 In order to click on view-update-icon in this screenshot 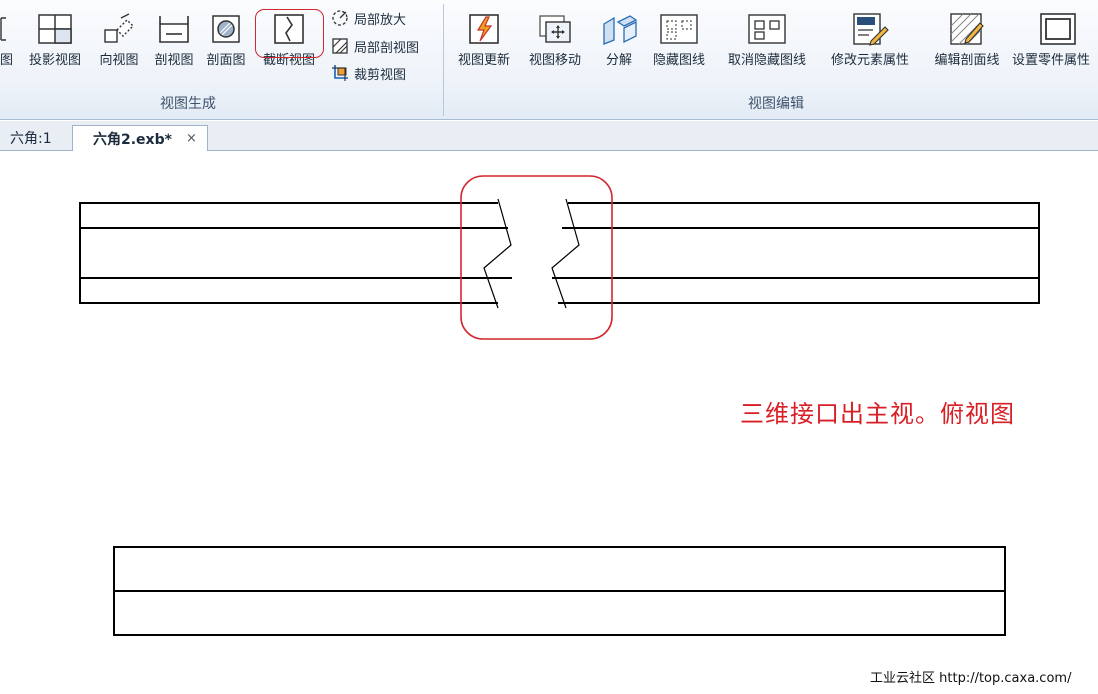, I will do `click(484, 29)`.